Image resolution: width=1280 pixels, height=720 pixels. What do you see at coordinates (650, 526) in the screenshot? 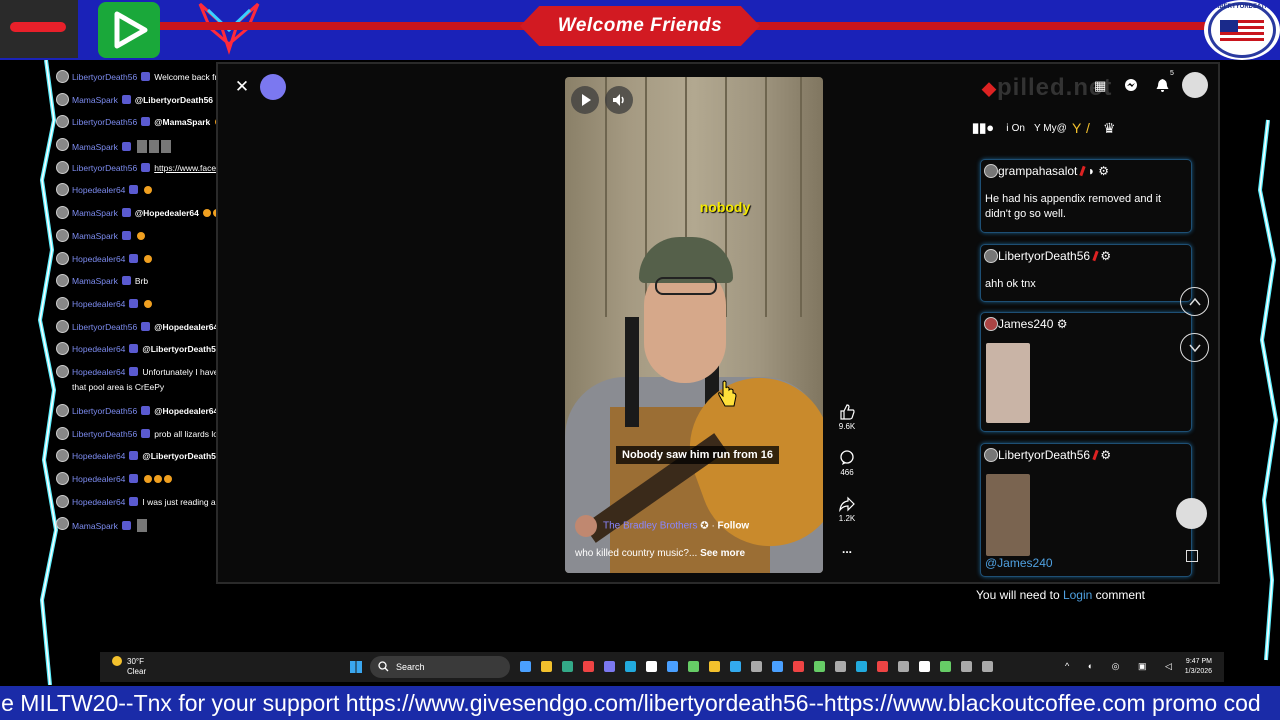
I see `author-name: The Bradley Brothers` at bounding box center [650, 526].